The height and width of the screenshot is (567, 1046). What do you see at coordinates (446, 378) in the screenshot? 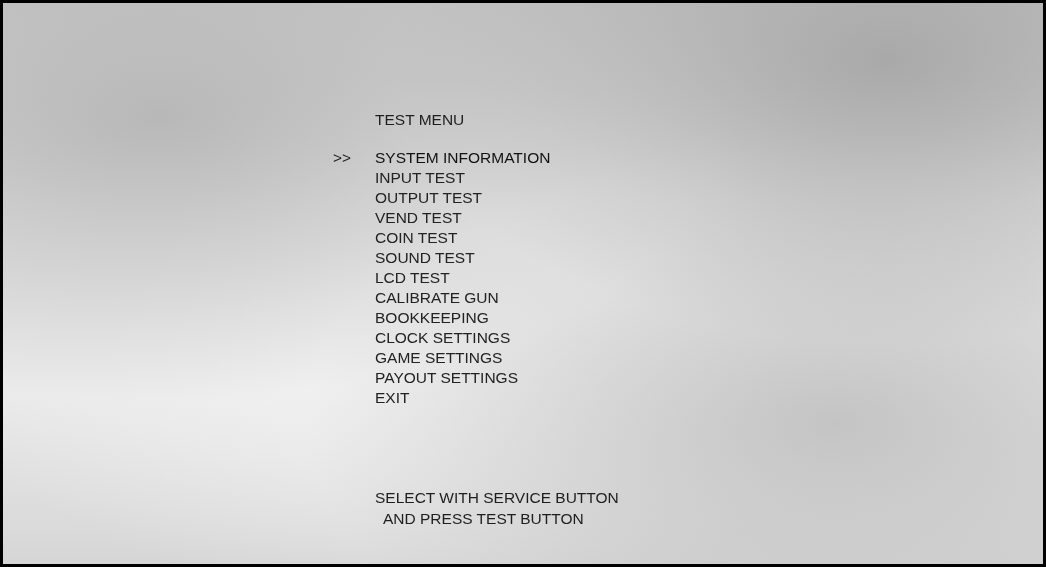
I see `menu-item: PAYOUT SETTINGS` at bounding box center [446, 378].